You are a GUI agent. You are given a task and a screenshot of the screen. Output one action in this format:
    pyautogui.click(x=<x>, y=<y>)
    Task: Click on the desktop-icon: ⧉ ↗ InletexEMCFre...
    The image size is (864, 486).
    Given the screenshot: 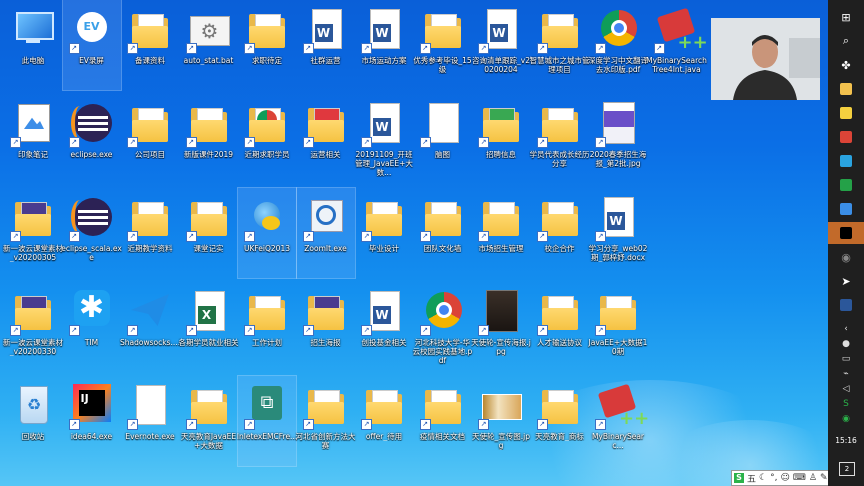 What is the action you would take?
    pyautogui.click(x=267, y=421)
    